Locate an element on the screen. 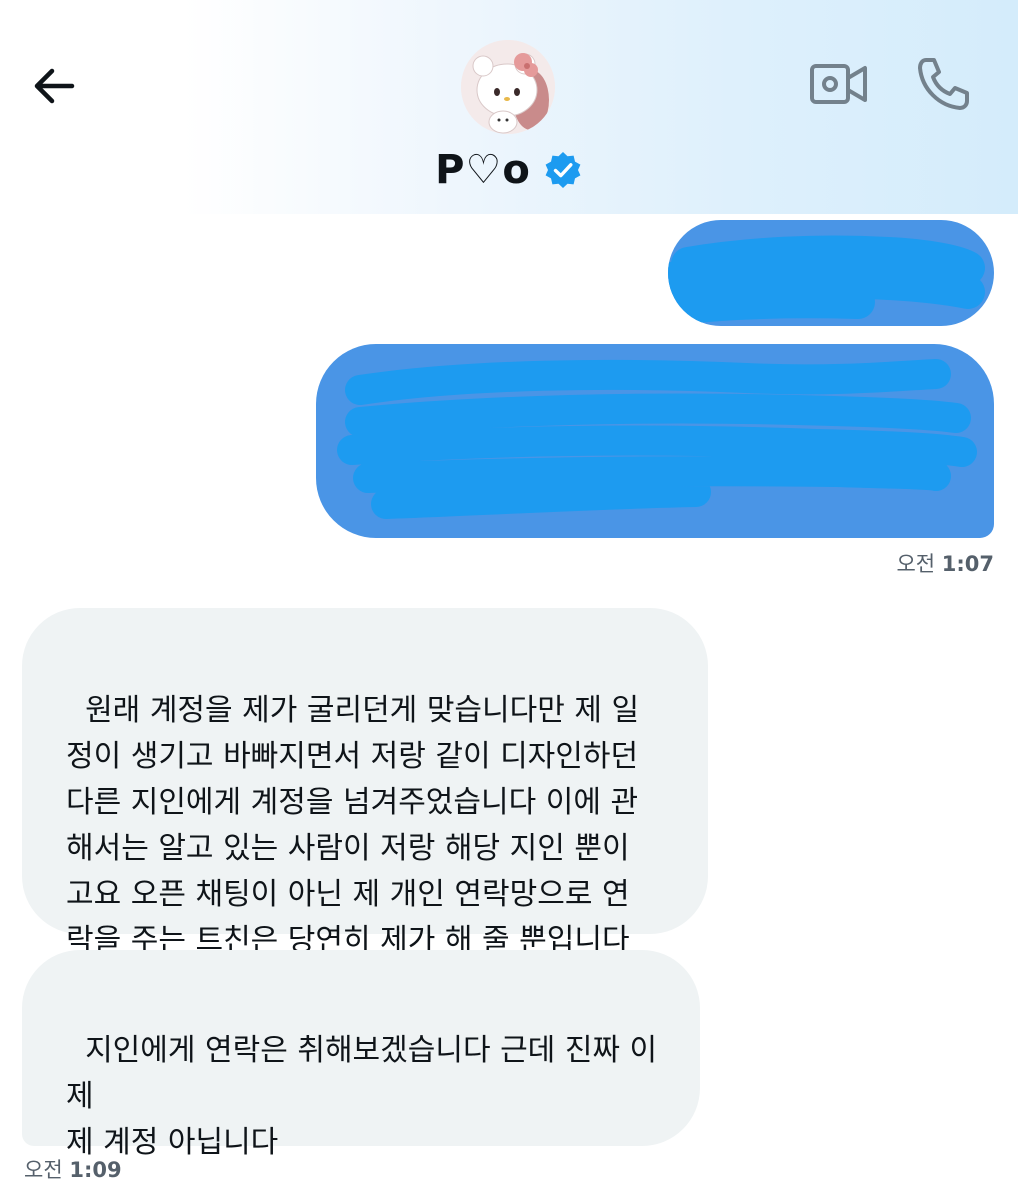 This screenshot has width=1018, height=1200. contact-name-row: P♡o is located at coordinates (509, 170).